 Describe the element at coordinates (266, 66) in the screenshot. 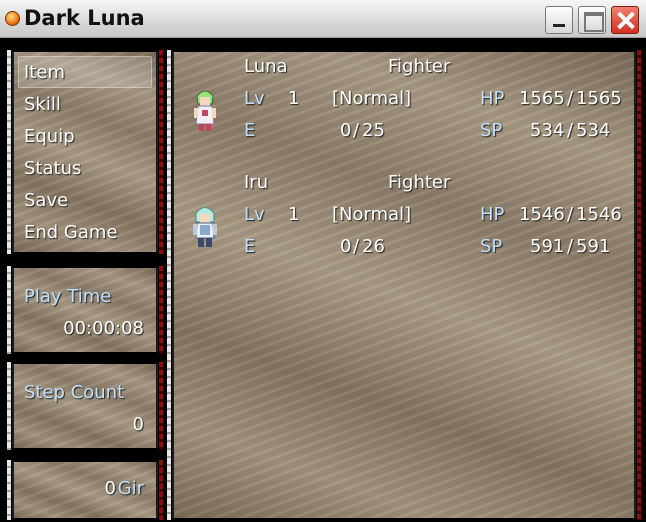

I see `member-name: Luna` at that location.